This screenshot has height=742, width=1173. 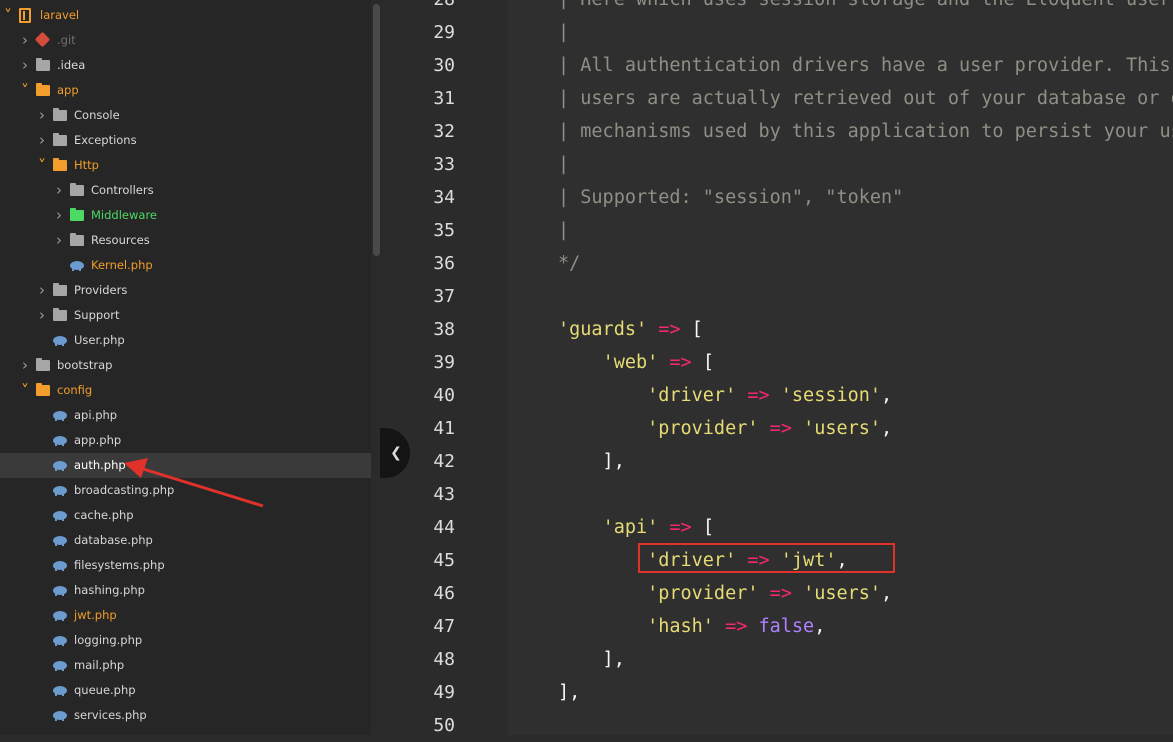 I want to click on tree-item-resources: › Resources, so click(x=185, y=240).